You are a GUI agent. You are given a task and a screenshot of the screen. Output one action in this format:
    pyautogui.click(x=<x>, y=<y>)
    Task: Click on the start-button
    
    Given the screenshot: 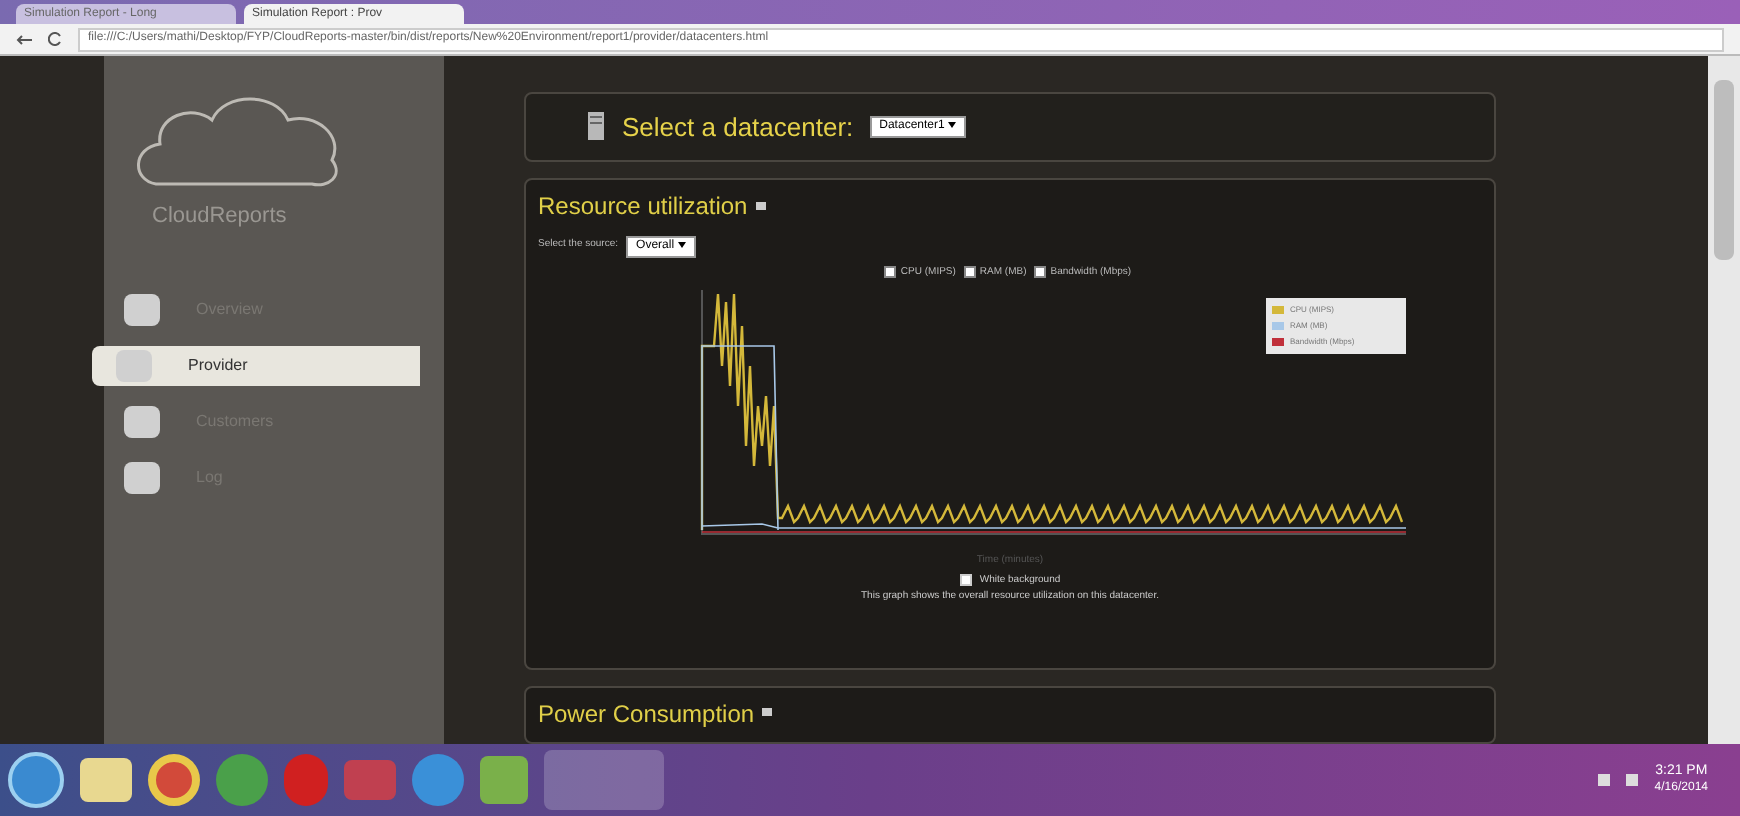 What is the action you would take?
    pyautogui.click(x=36, y=780)
    